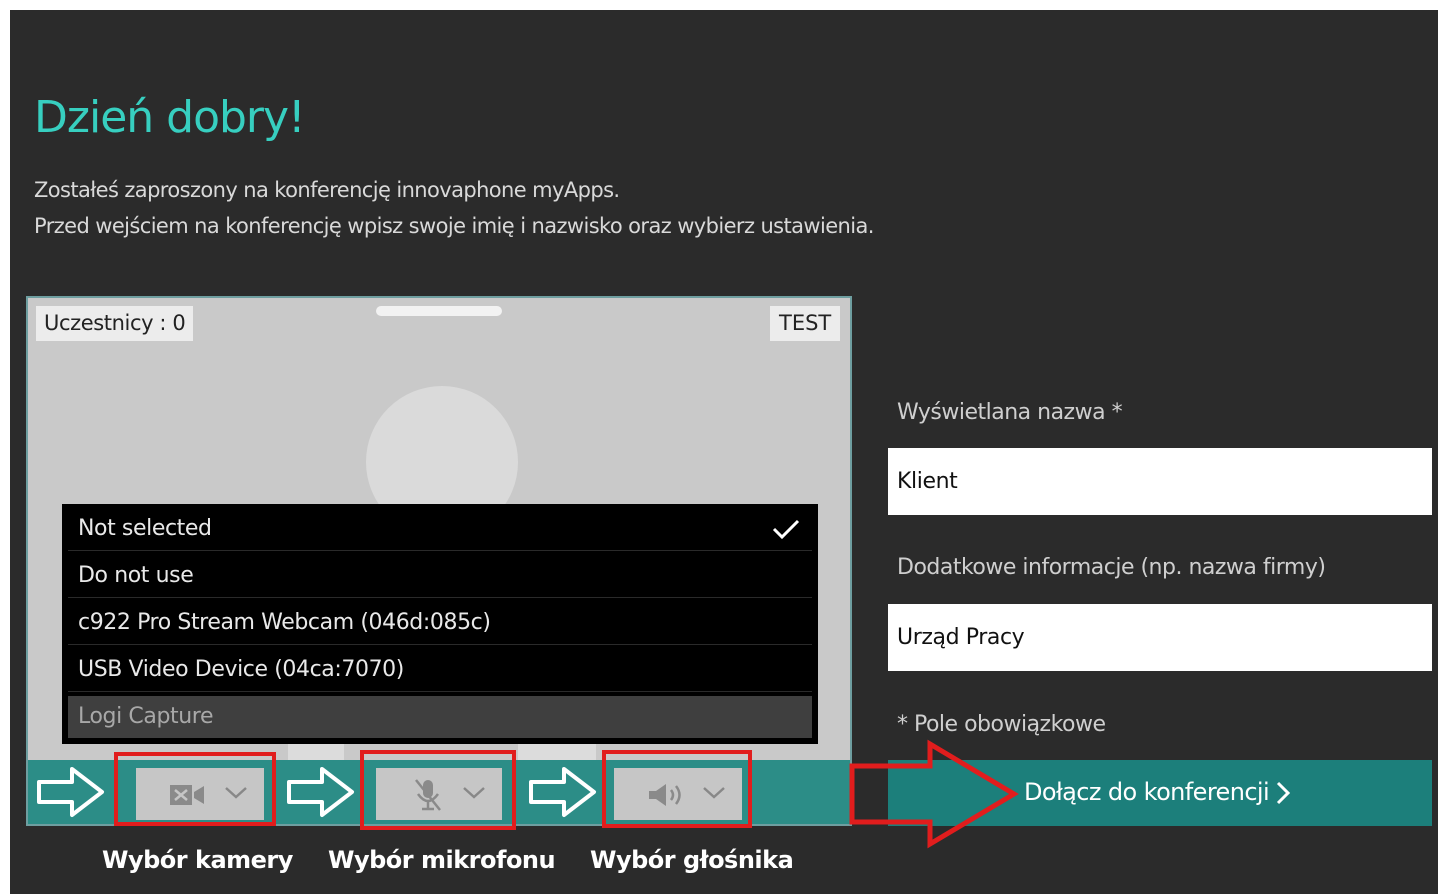  What do you see at coordinates (442, 860) in the screenshot?
I see `caption-microphone: Wybór mikrofonu` at bounding box center [442, 860].